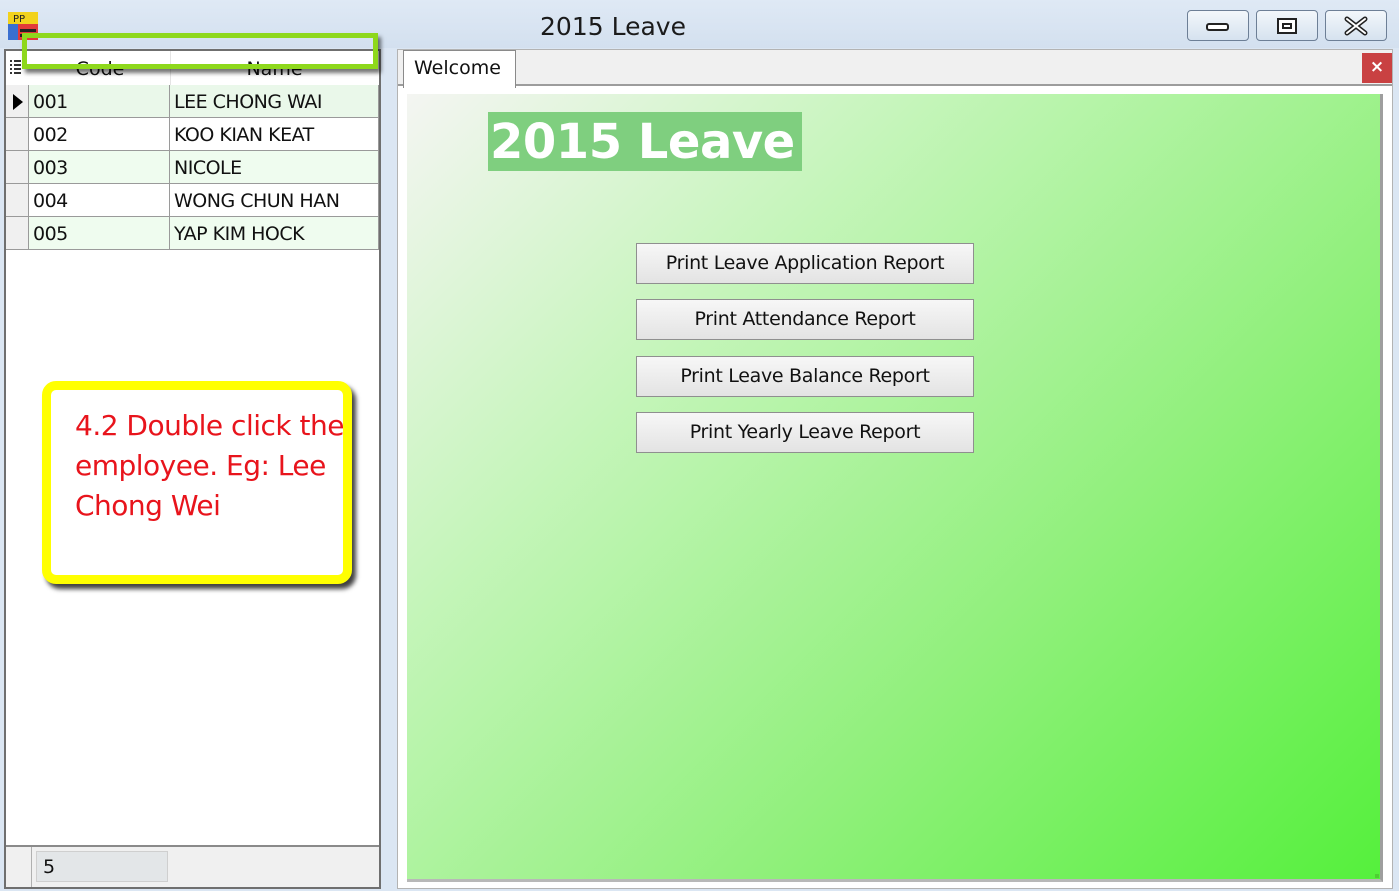 The height and width of the screenshot is (891, 1399). Describe the element at coordinates (613, 26) in the screenshot. I see `window-title: 2015 Leave` at that location.